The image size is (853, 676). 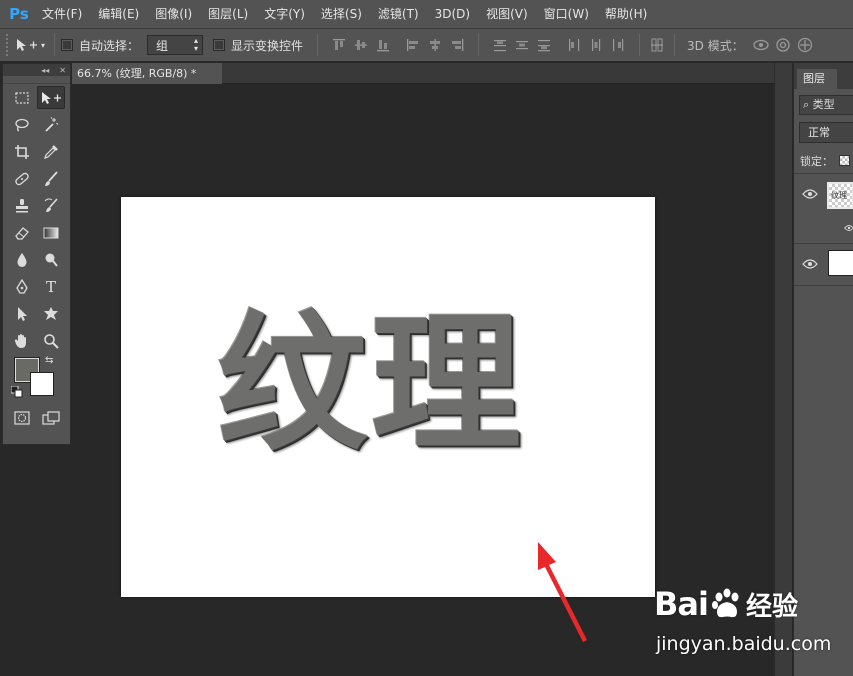 What do you see at coordinates (196, 44) in the screenshot?
I see `updown-arrows-icon: ▴ ▾` at bounding box center [196, 44].